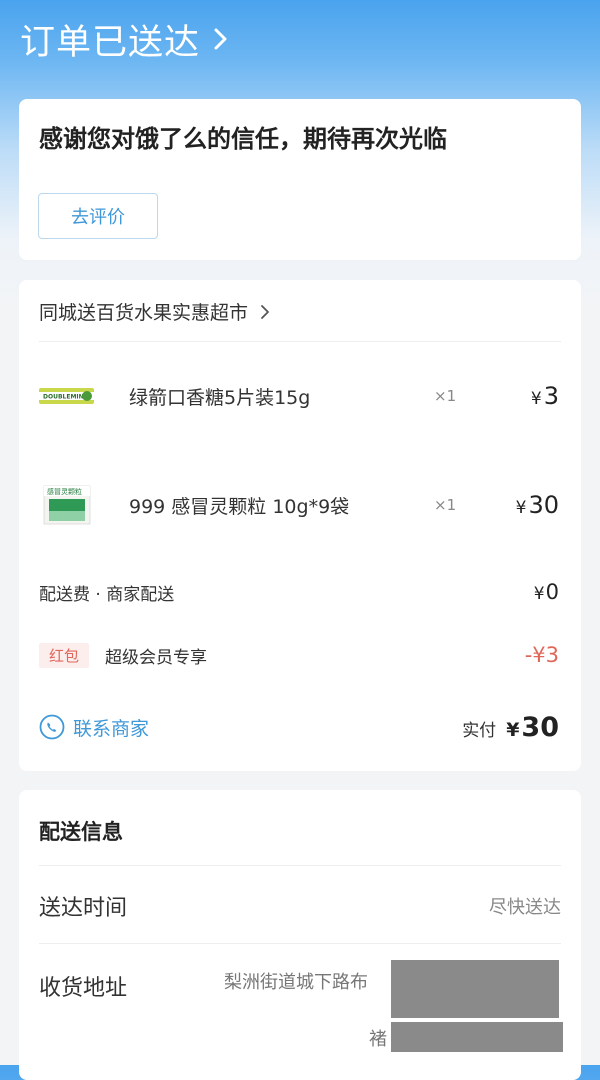 This screenshot has width=600, height=1080. Describe the element at coordinates (144, 313) in the screenshot. I see `store-name: 同城送百货水果实惠超市` at that location.